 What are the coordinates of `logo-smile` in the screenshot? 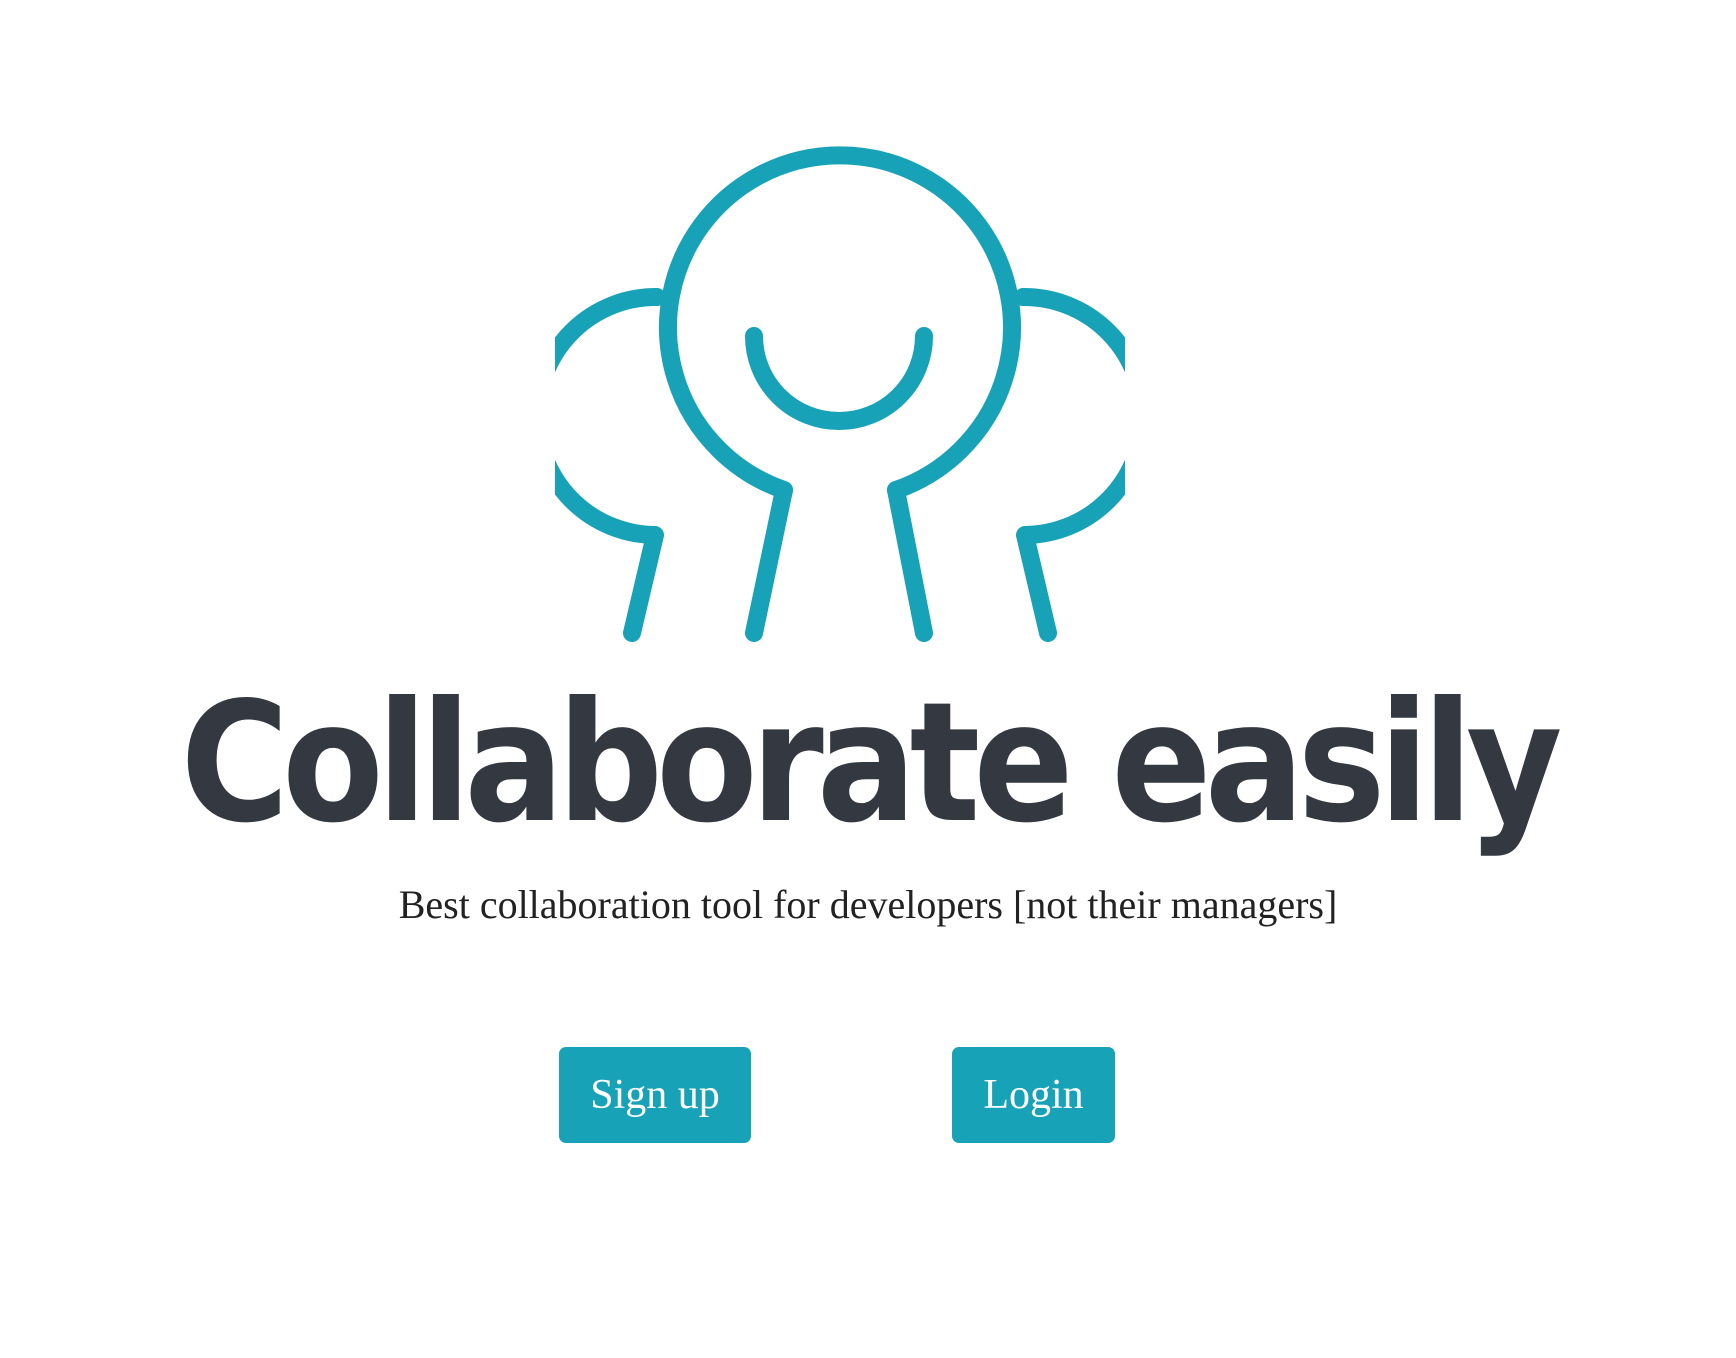 It's located at (839, 378).